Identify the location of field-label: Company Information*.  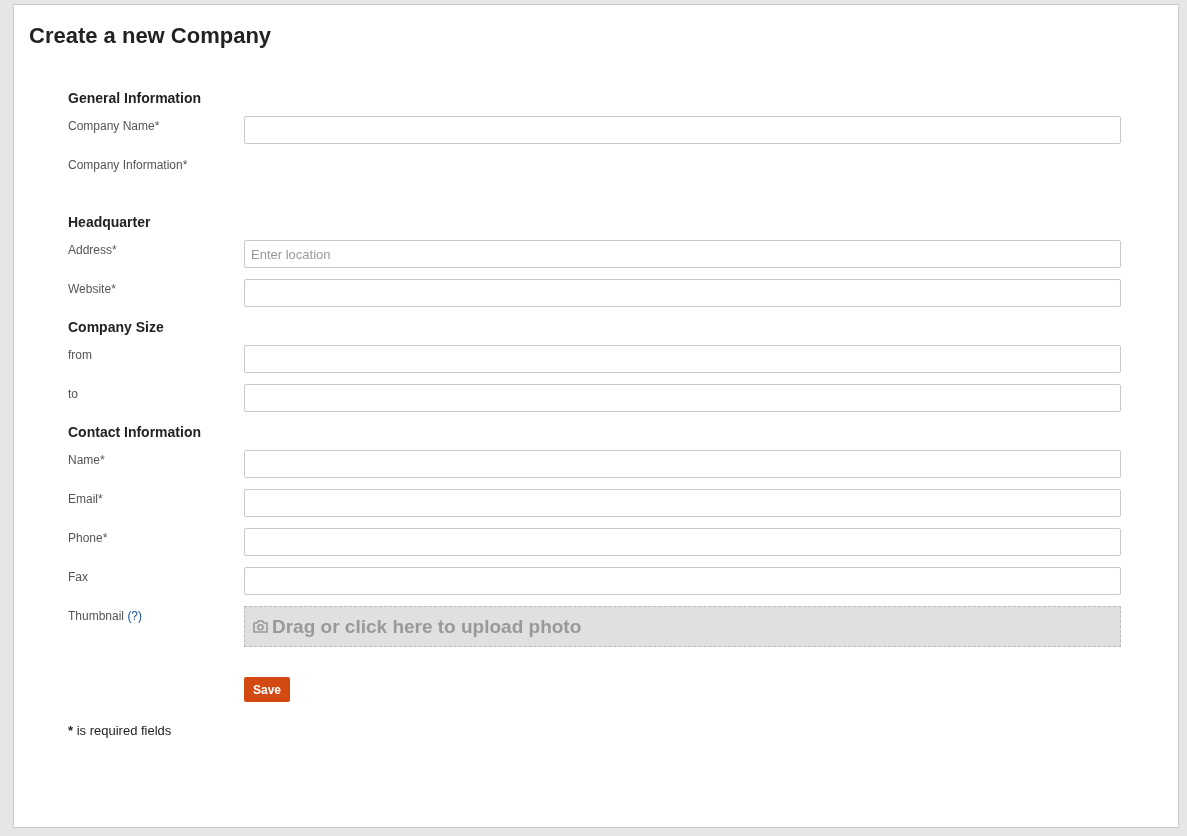
(128, 165).